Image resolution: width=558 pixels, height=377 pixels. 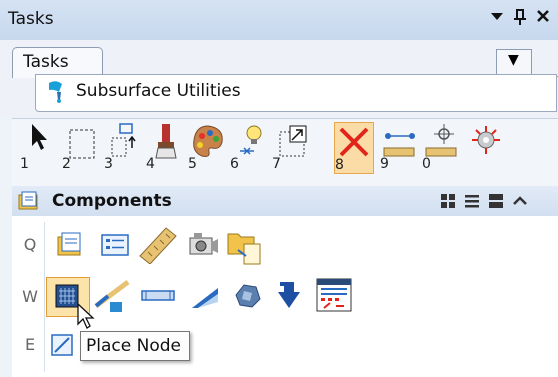 What do you see at coordinates (279, 20) in the screenshot?
I see `panel-titlebar` at bounding box center [279, 20].